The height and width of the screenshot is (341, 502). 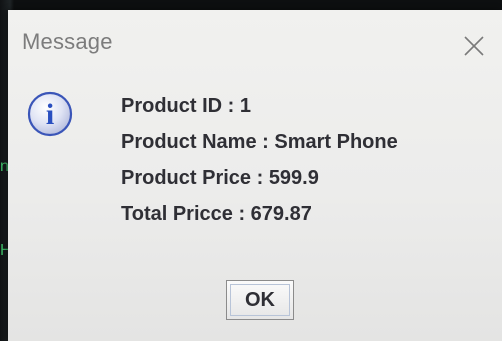 I want to click on product-price-line: Product Price : 599.9, so click(x=220, y=178).